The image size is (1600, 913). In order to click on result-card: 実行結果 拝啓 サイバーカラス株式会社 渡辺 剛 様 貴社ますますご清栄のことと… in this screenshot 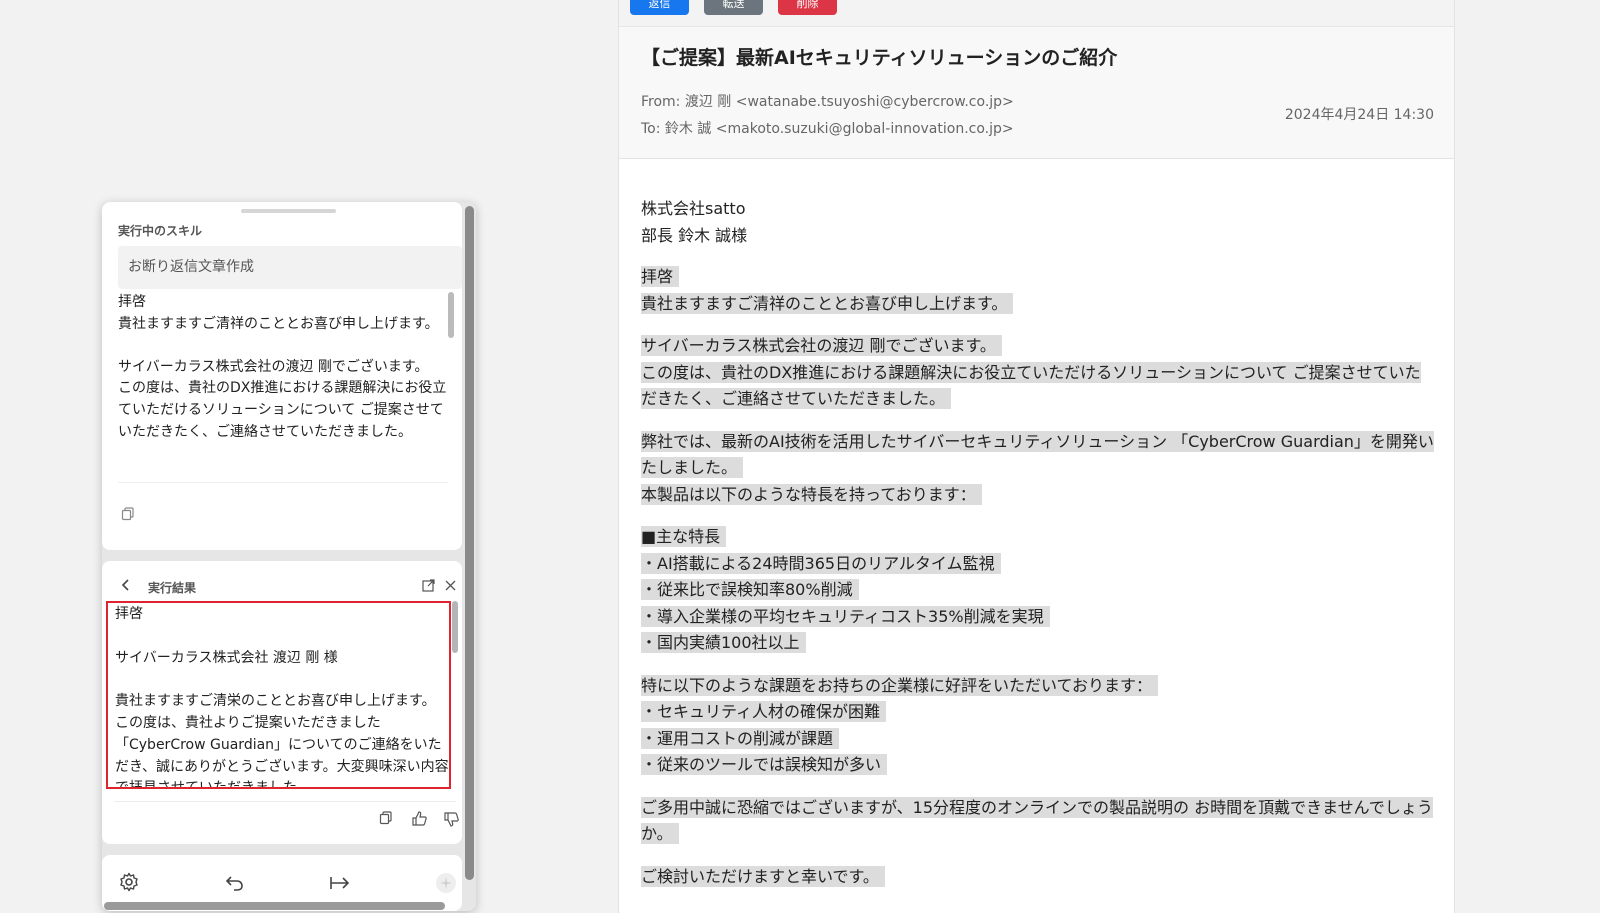, I will do `click(282, 702)`.